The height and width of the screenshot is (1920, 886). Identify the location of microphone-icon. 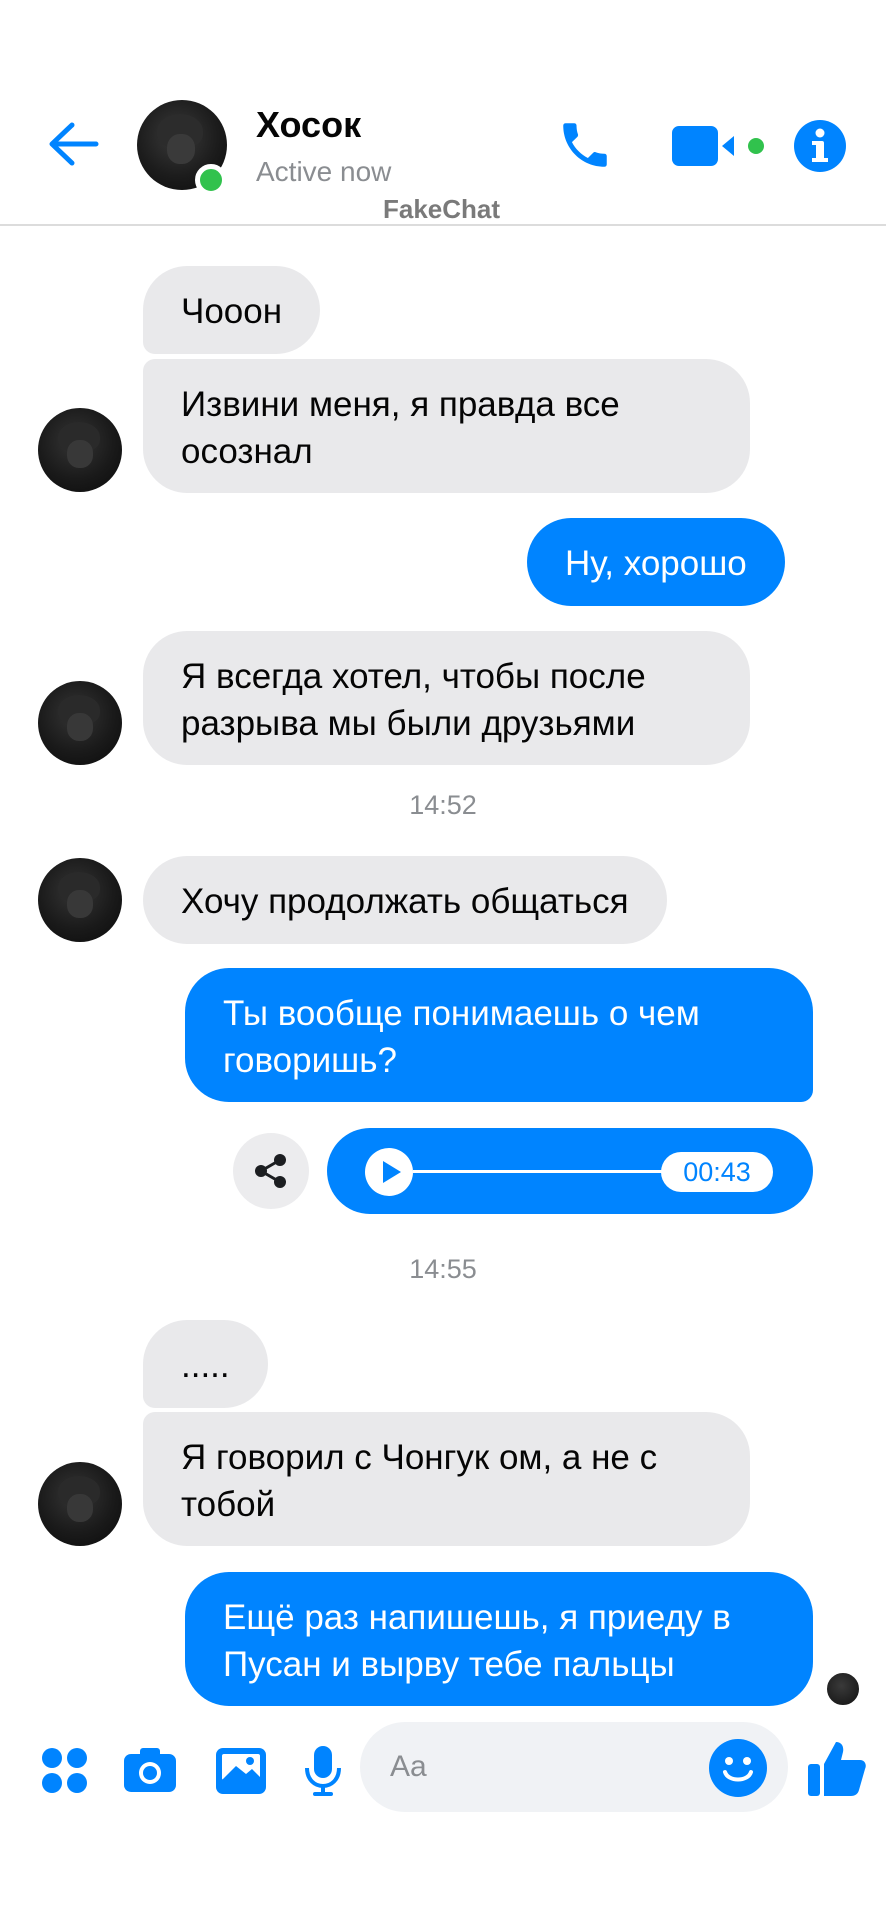
(324, 1770).